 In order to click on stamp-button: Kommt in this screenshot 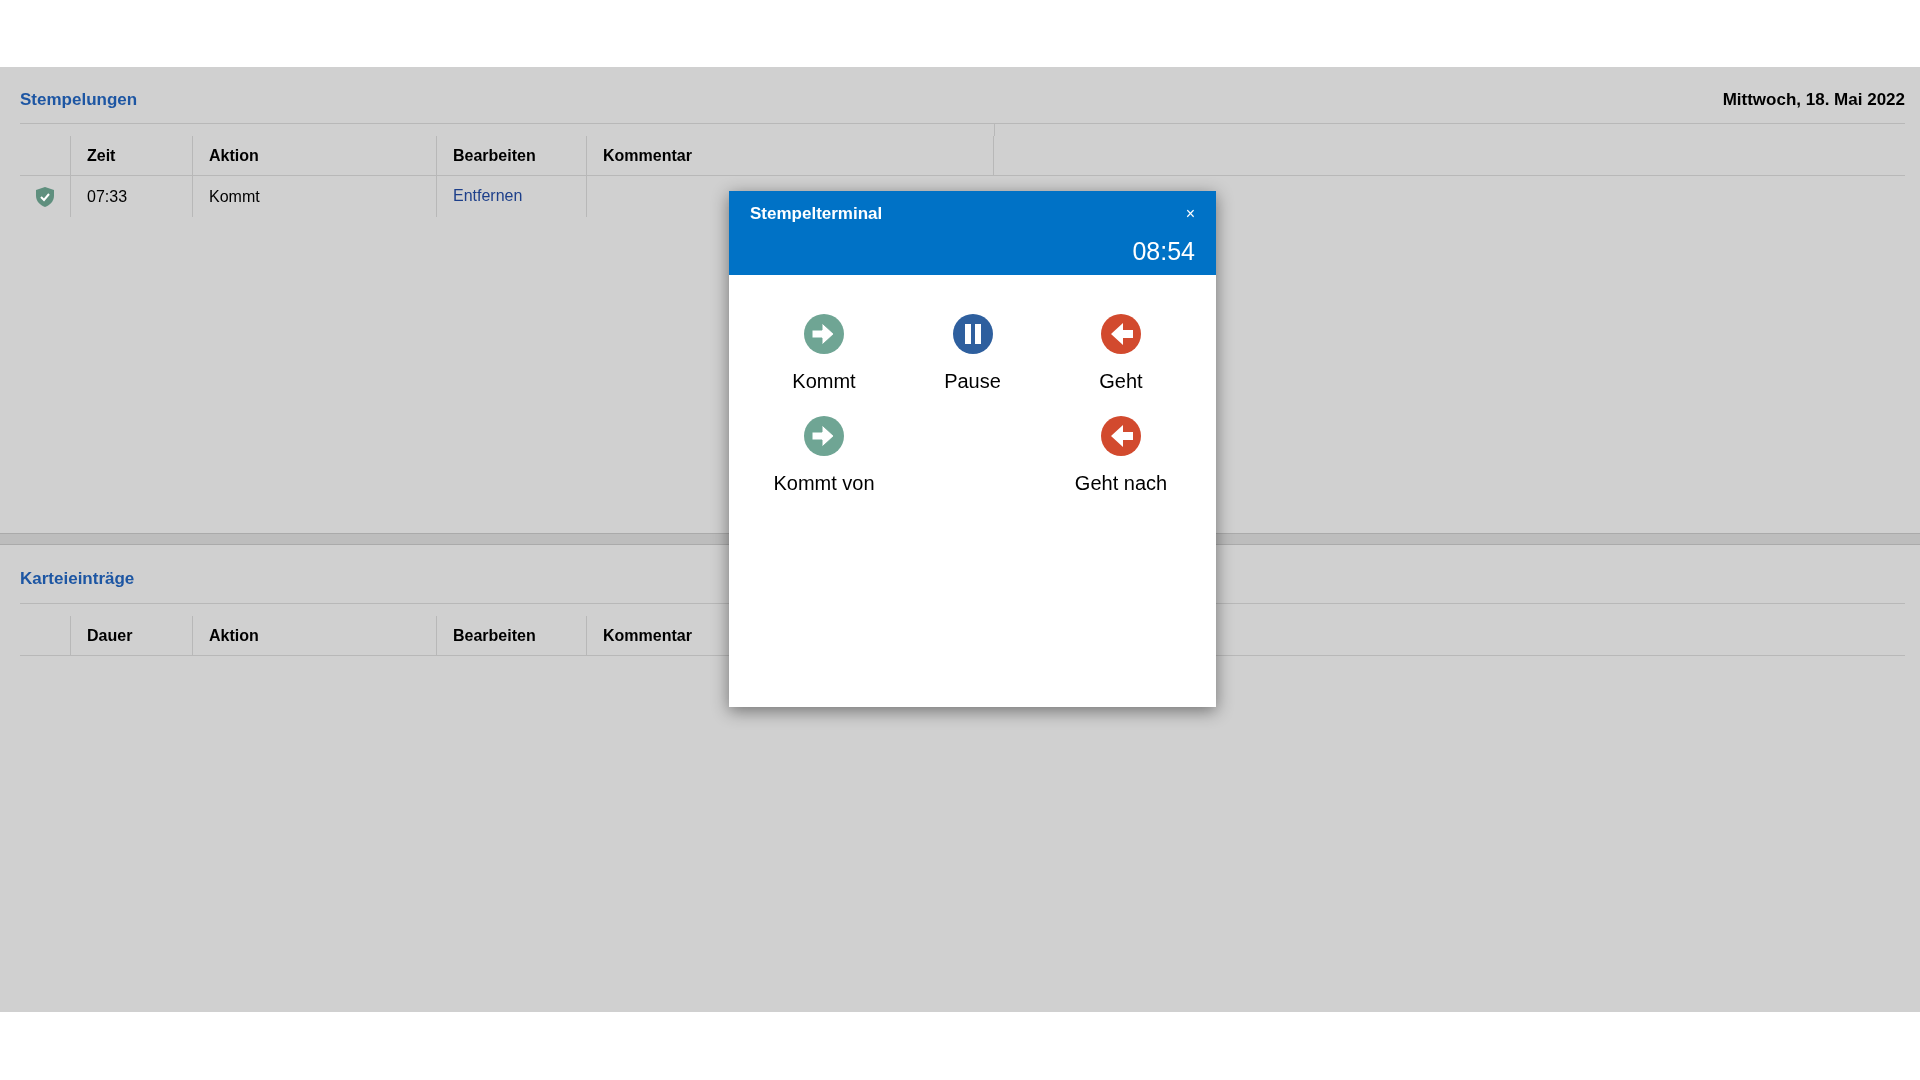, I will do `click(824, 352)`.